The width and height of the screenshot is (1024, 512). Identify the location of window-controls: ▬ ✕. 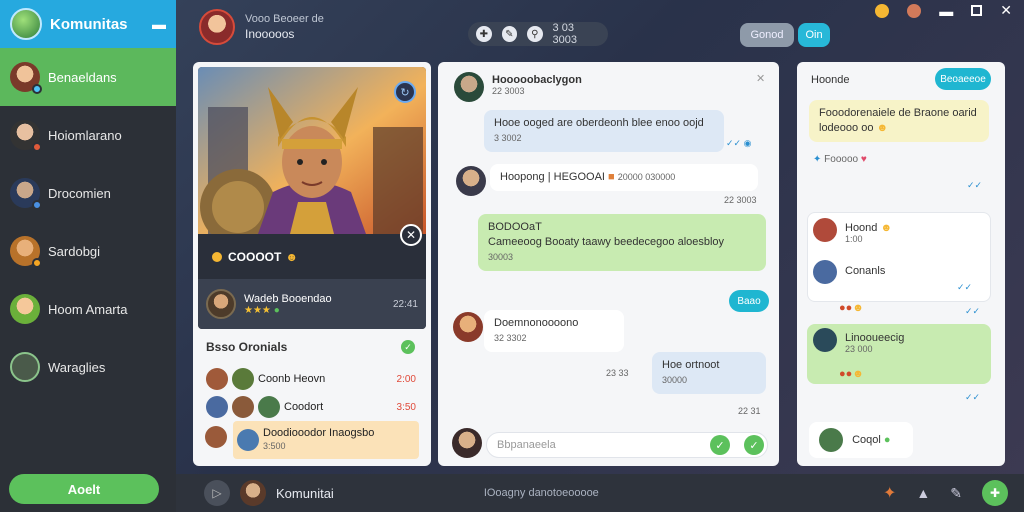
(943, 10).